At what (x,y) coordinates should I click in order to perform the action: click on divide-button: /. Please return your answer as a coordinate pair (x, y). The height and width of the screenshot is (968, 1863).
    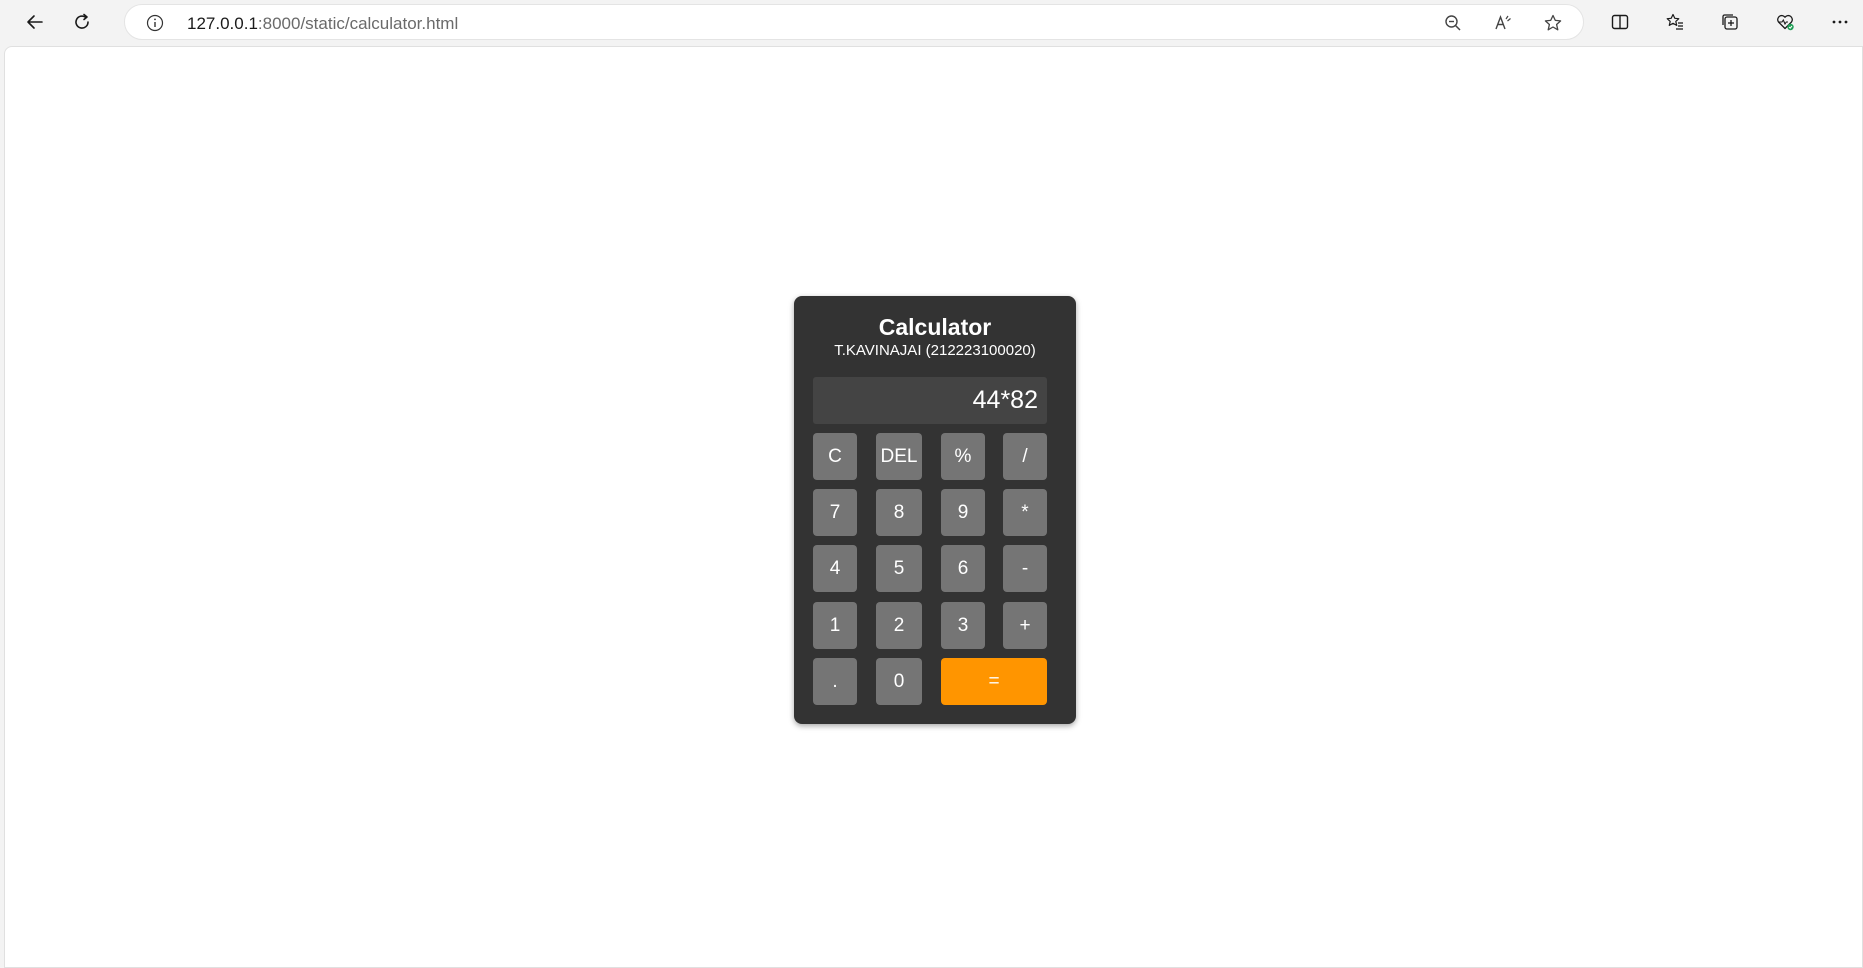
    Looking at the image, I should click on (1025, 456).